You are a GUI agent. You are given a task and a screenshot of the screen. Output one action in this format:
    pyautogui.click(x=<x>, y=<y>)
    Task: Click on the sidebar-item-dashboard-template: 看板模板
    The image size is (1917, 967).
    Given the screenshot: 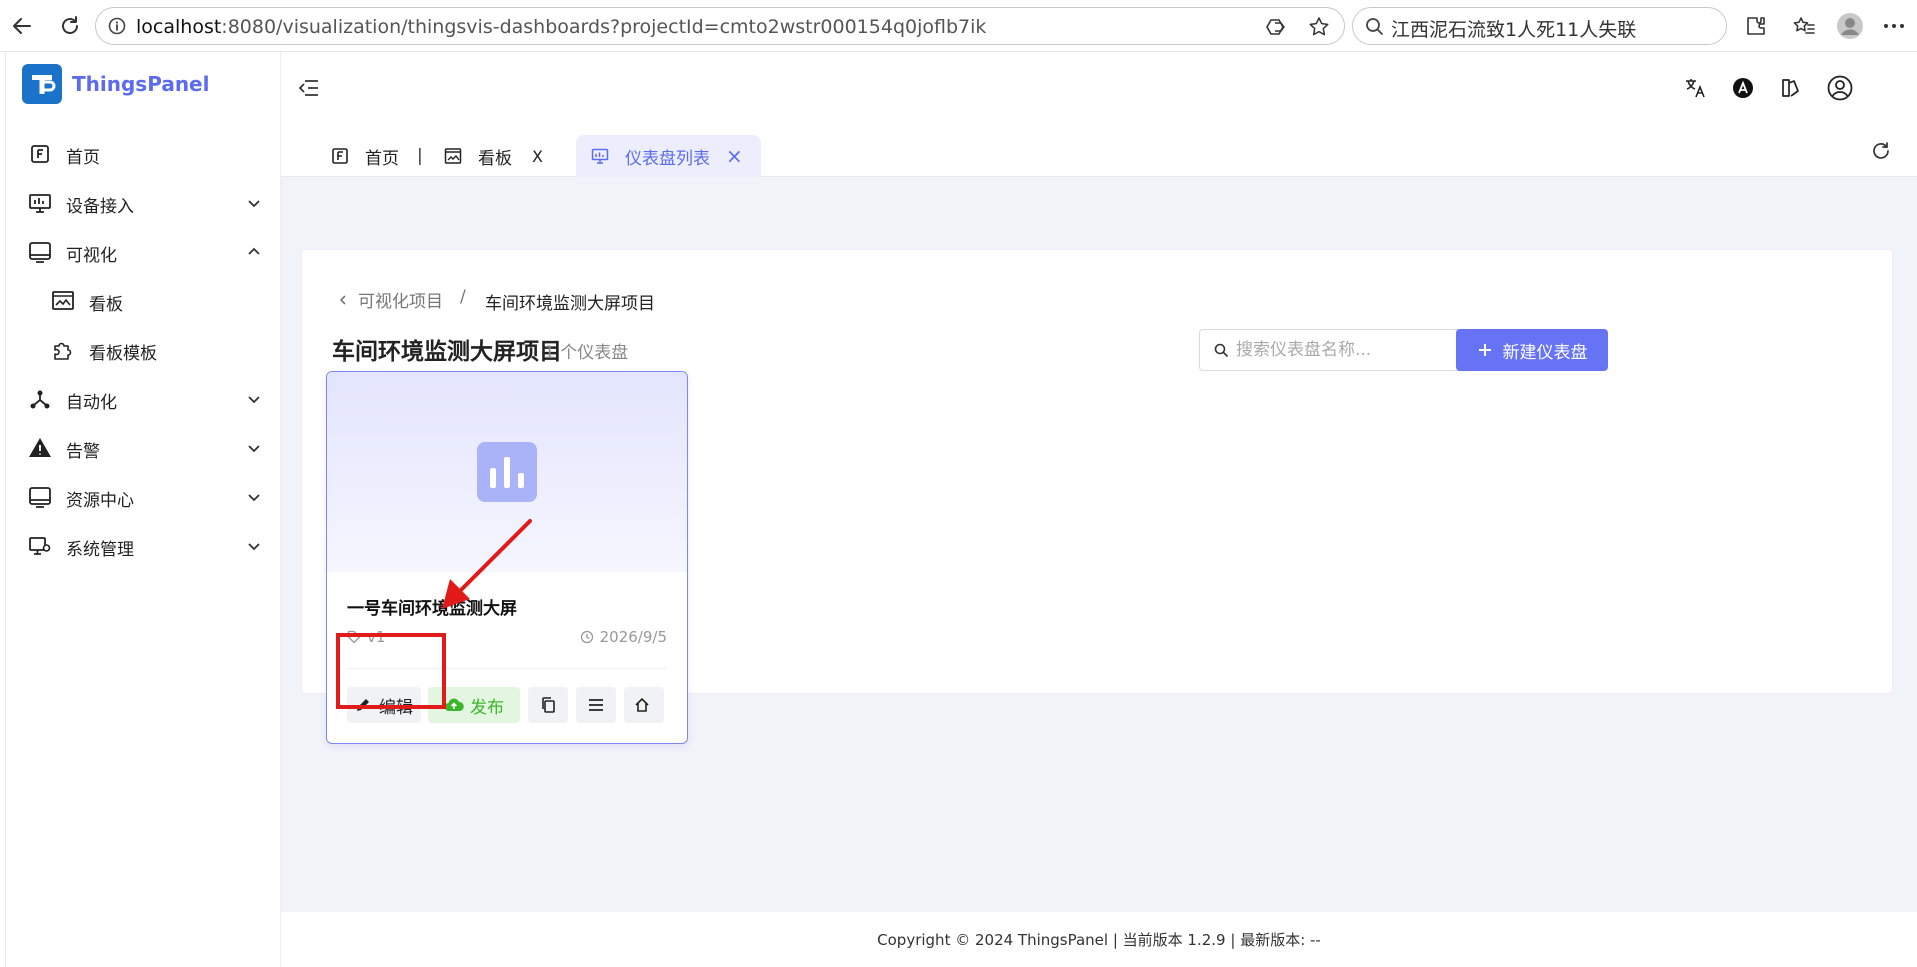 What is the action you would take?
    pyautogui.click(x=144, y=350)
    